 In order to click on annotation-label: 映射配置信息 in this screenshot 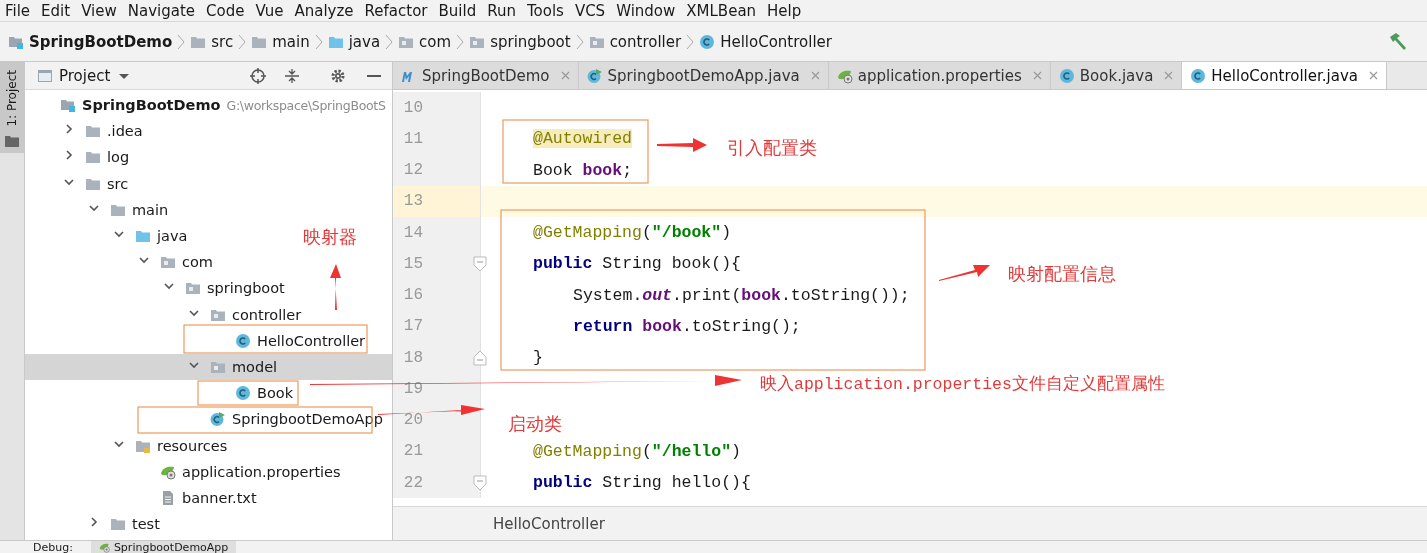, I will do `click(1062, 274)`.